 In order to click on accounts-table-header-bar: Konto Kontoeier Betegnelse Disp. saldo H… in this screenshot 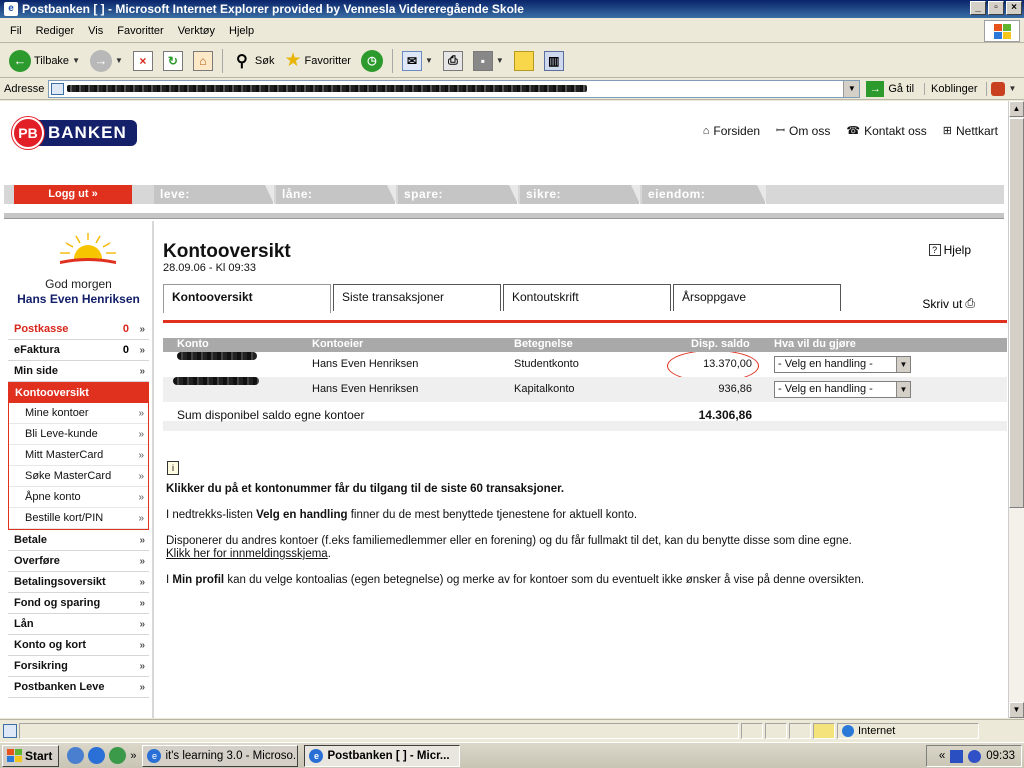, I will do `click(585, 345)`.